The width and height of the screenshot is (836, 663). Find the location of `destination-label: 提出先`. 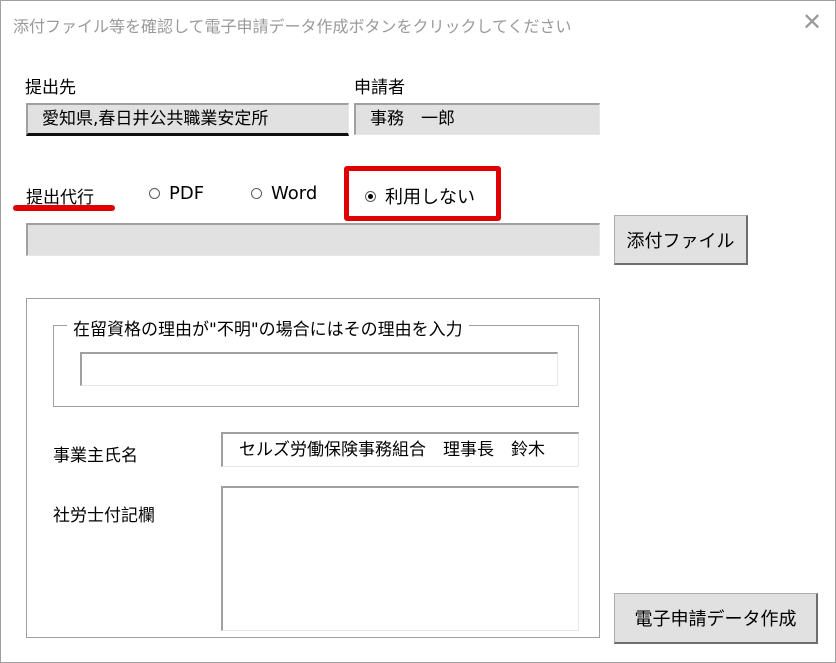

destination-label: 提出先 is located at coordinates (50, 88).